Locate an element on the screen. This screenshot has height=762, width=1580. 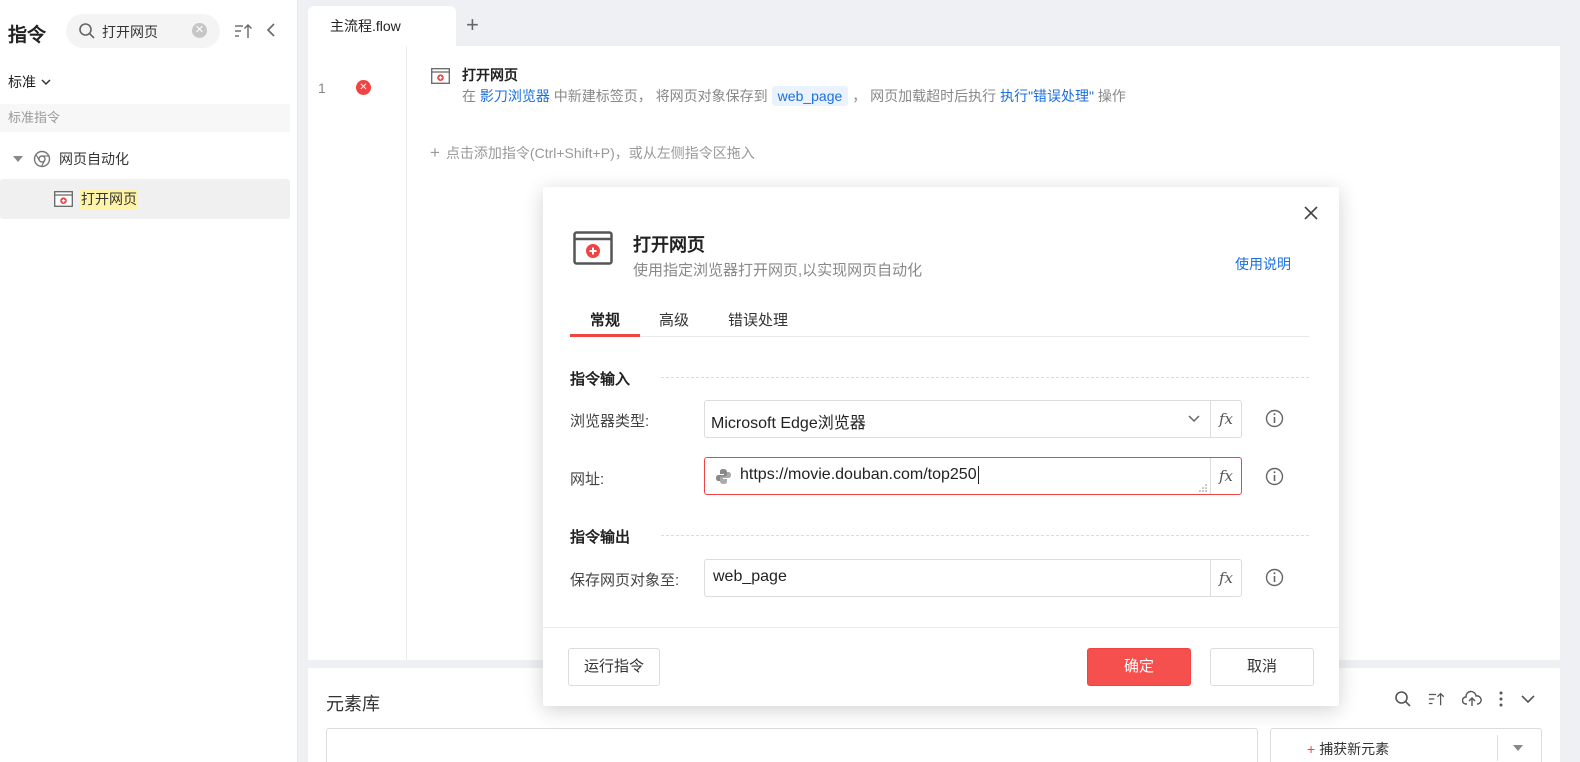
category-dropdown: 标准 is located at coordinates (30, 82).